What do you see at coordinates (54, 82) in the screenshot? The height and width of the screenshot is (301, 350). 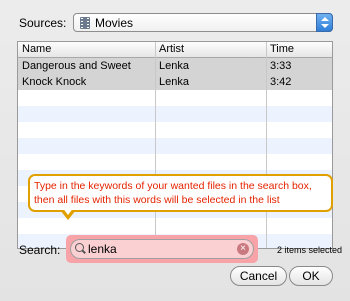 I see `cell-name: Knock Knock` at bounding box center [54, 82].